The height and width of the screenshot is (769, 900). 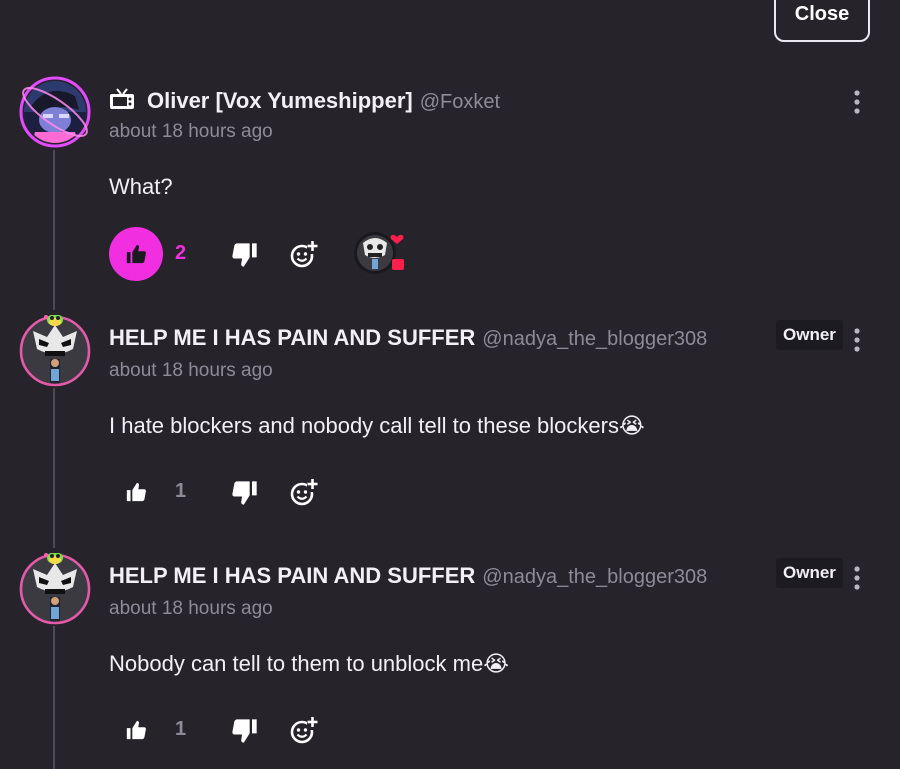 I want to click on reactor-avatar-icon, so click(x=378, y=253).